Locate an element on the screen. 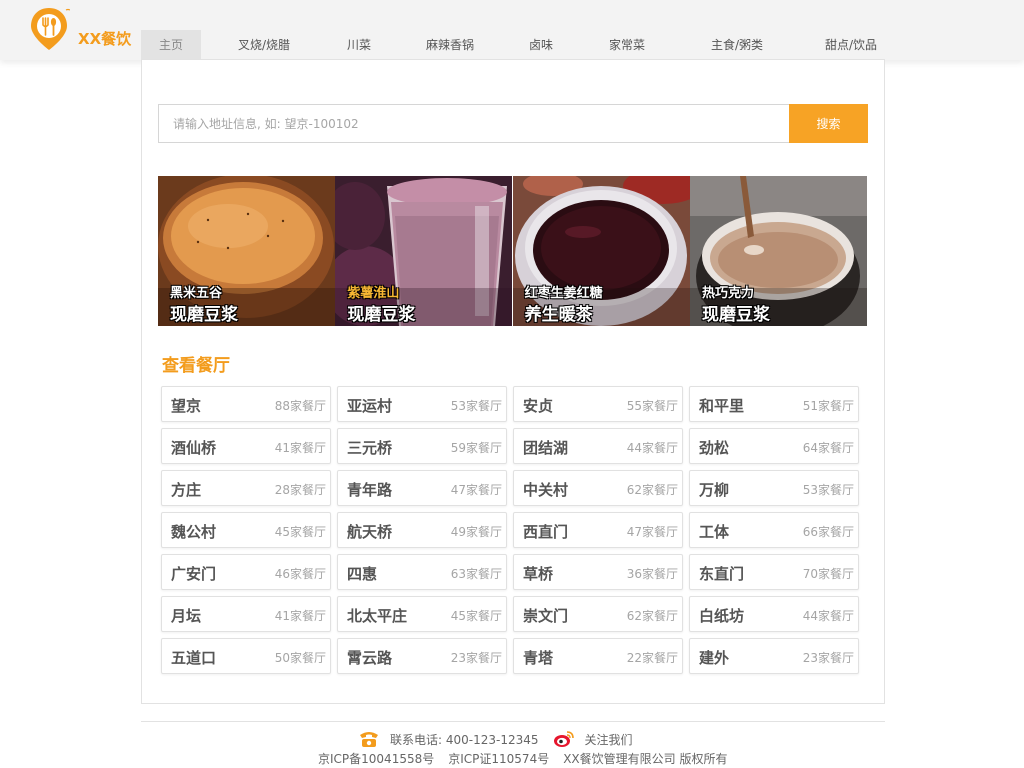 This screenshot has width=1024, height=768. restaurant-count: 63家餐厅 is located at coordinates (476, 574).